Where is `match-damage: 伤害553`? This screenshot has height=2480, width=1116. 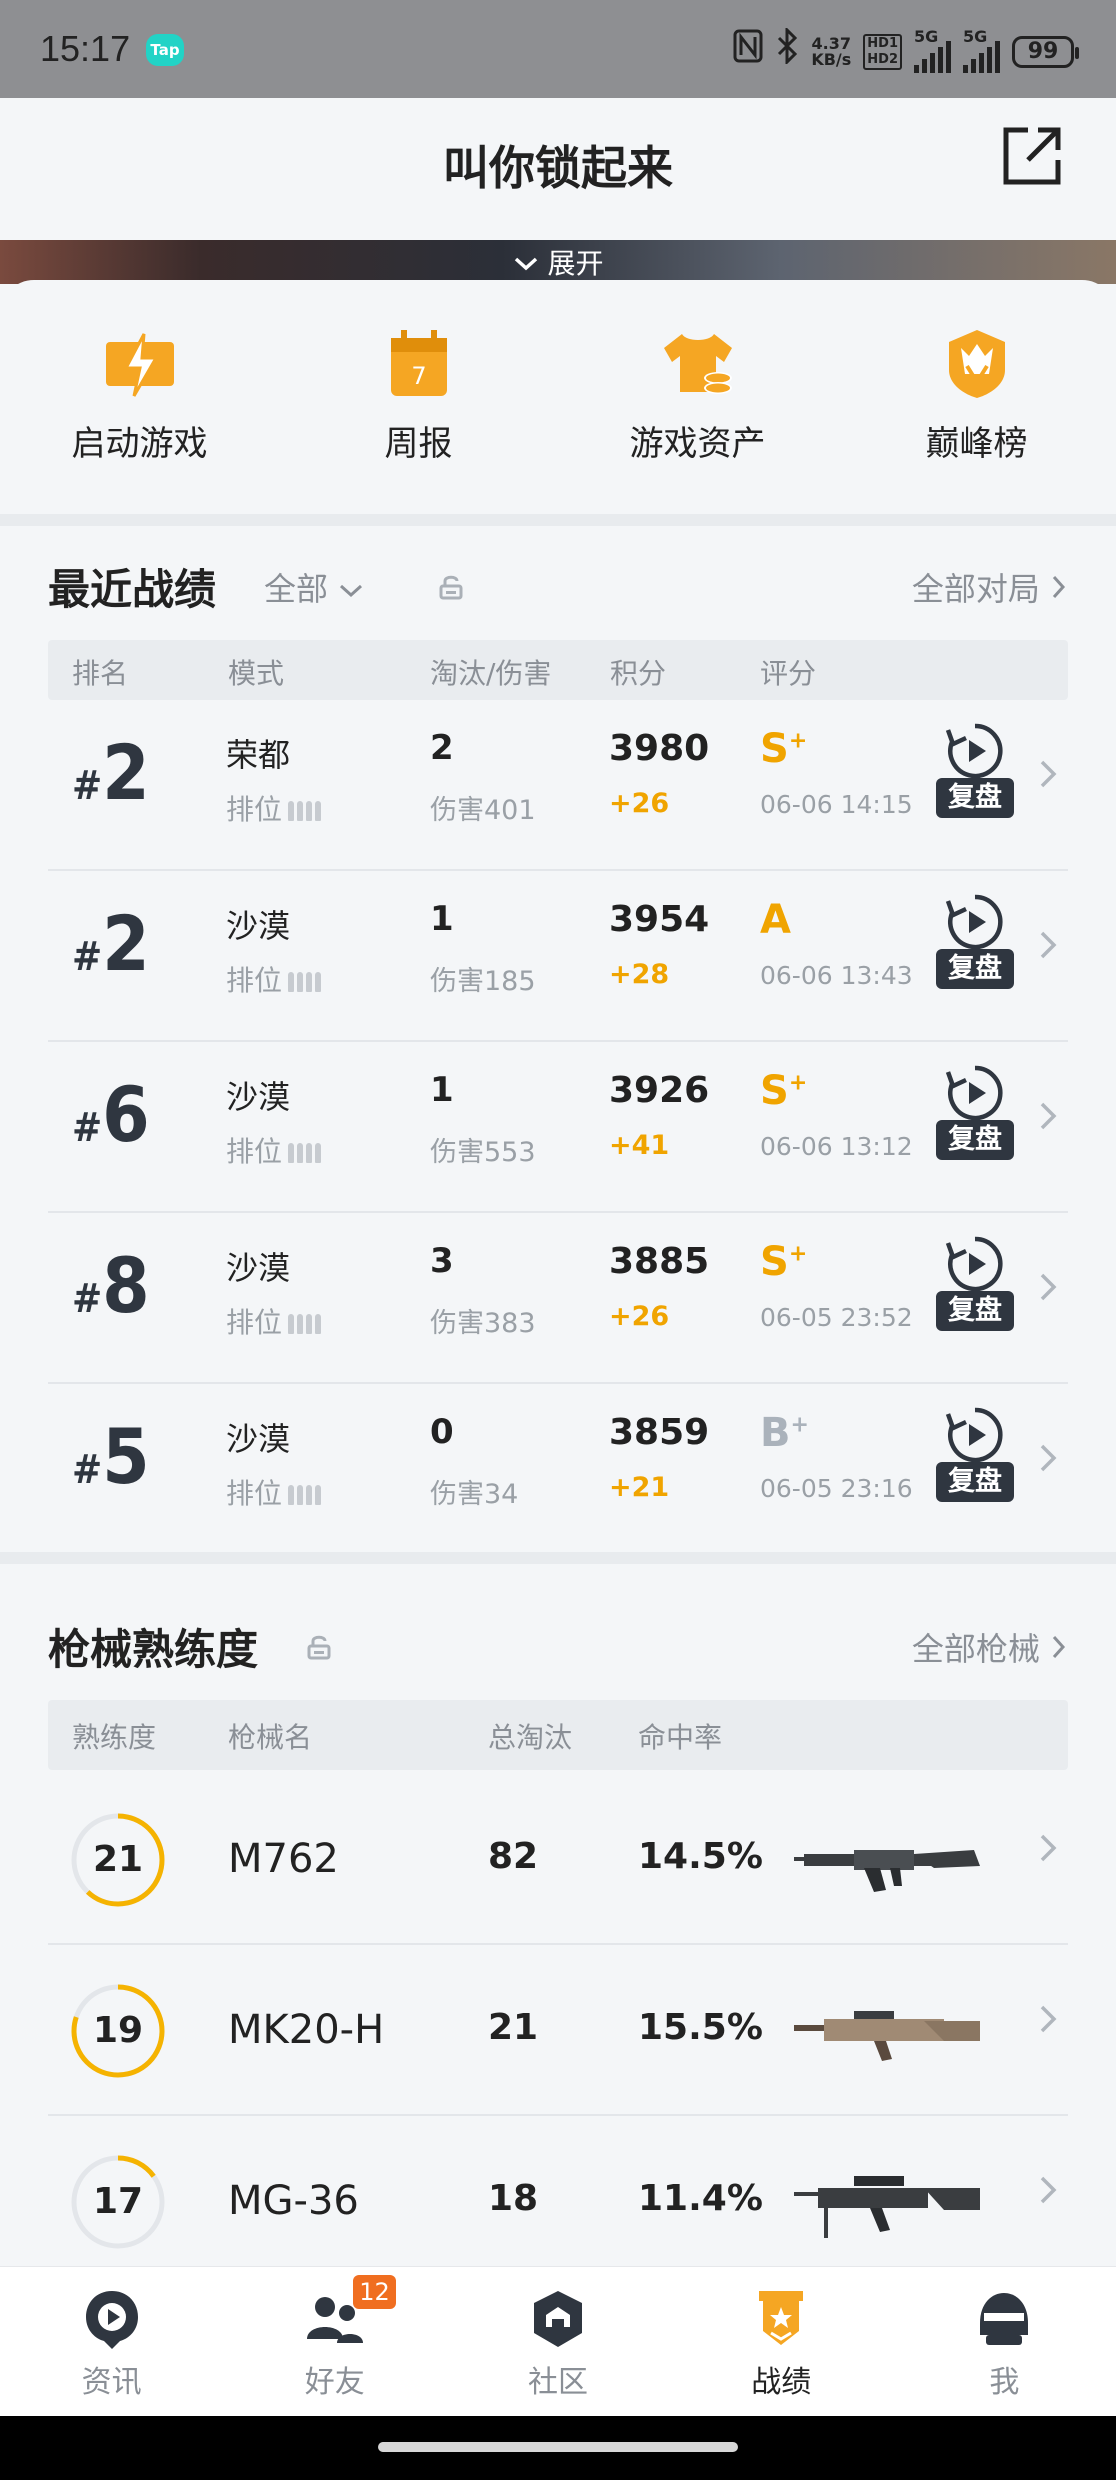
match-damage: 伤害553 is located at coordinates (483, 1152).